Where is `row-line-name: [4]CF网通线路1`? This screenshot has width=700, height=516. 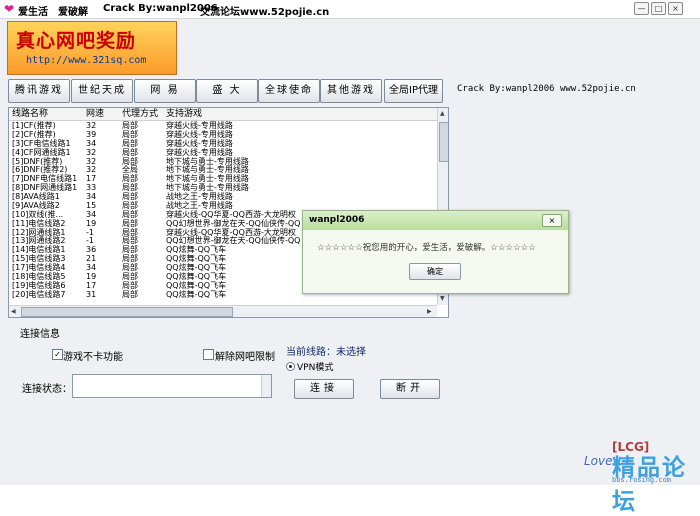
row-line-name: [4]CF网通线路1 is located at coordinates (41, 152).